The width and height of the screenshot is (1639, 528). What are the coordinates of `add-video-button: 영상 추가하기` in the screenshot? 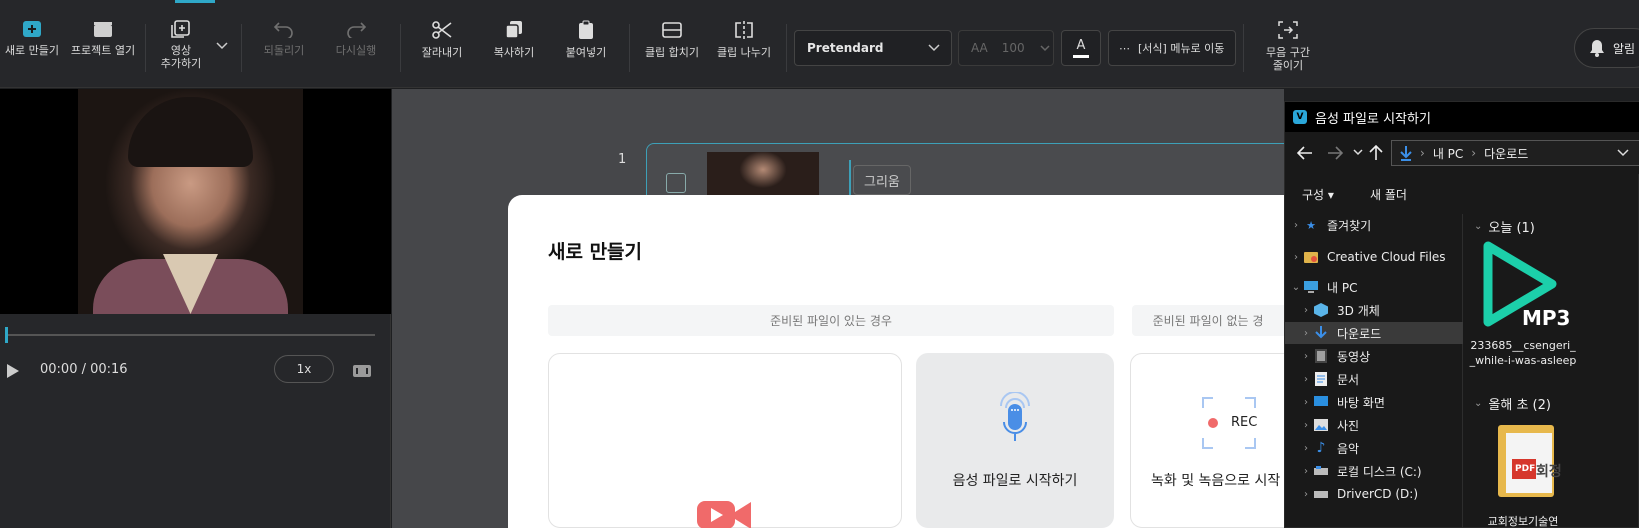 It's located at (181, 45).